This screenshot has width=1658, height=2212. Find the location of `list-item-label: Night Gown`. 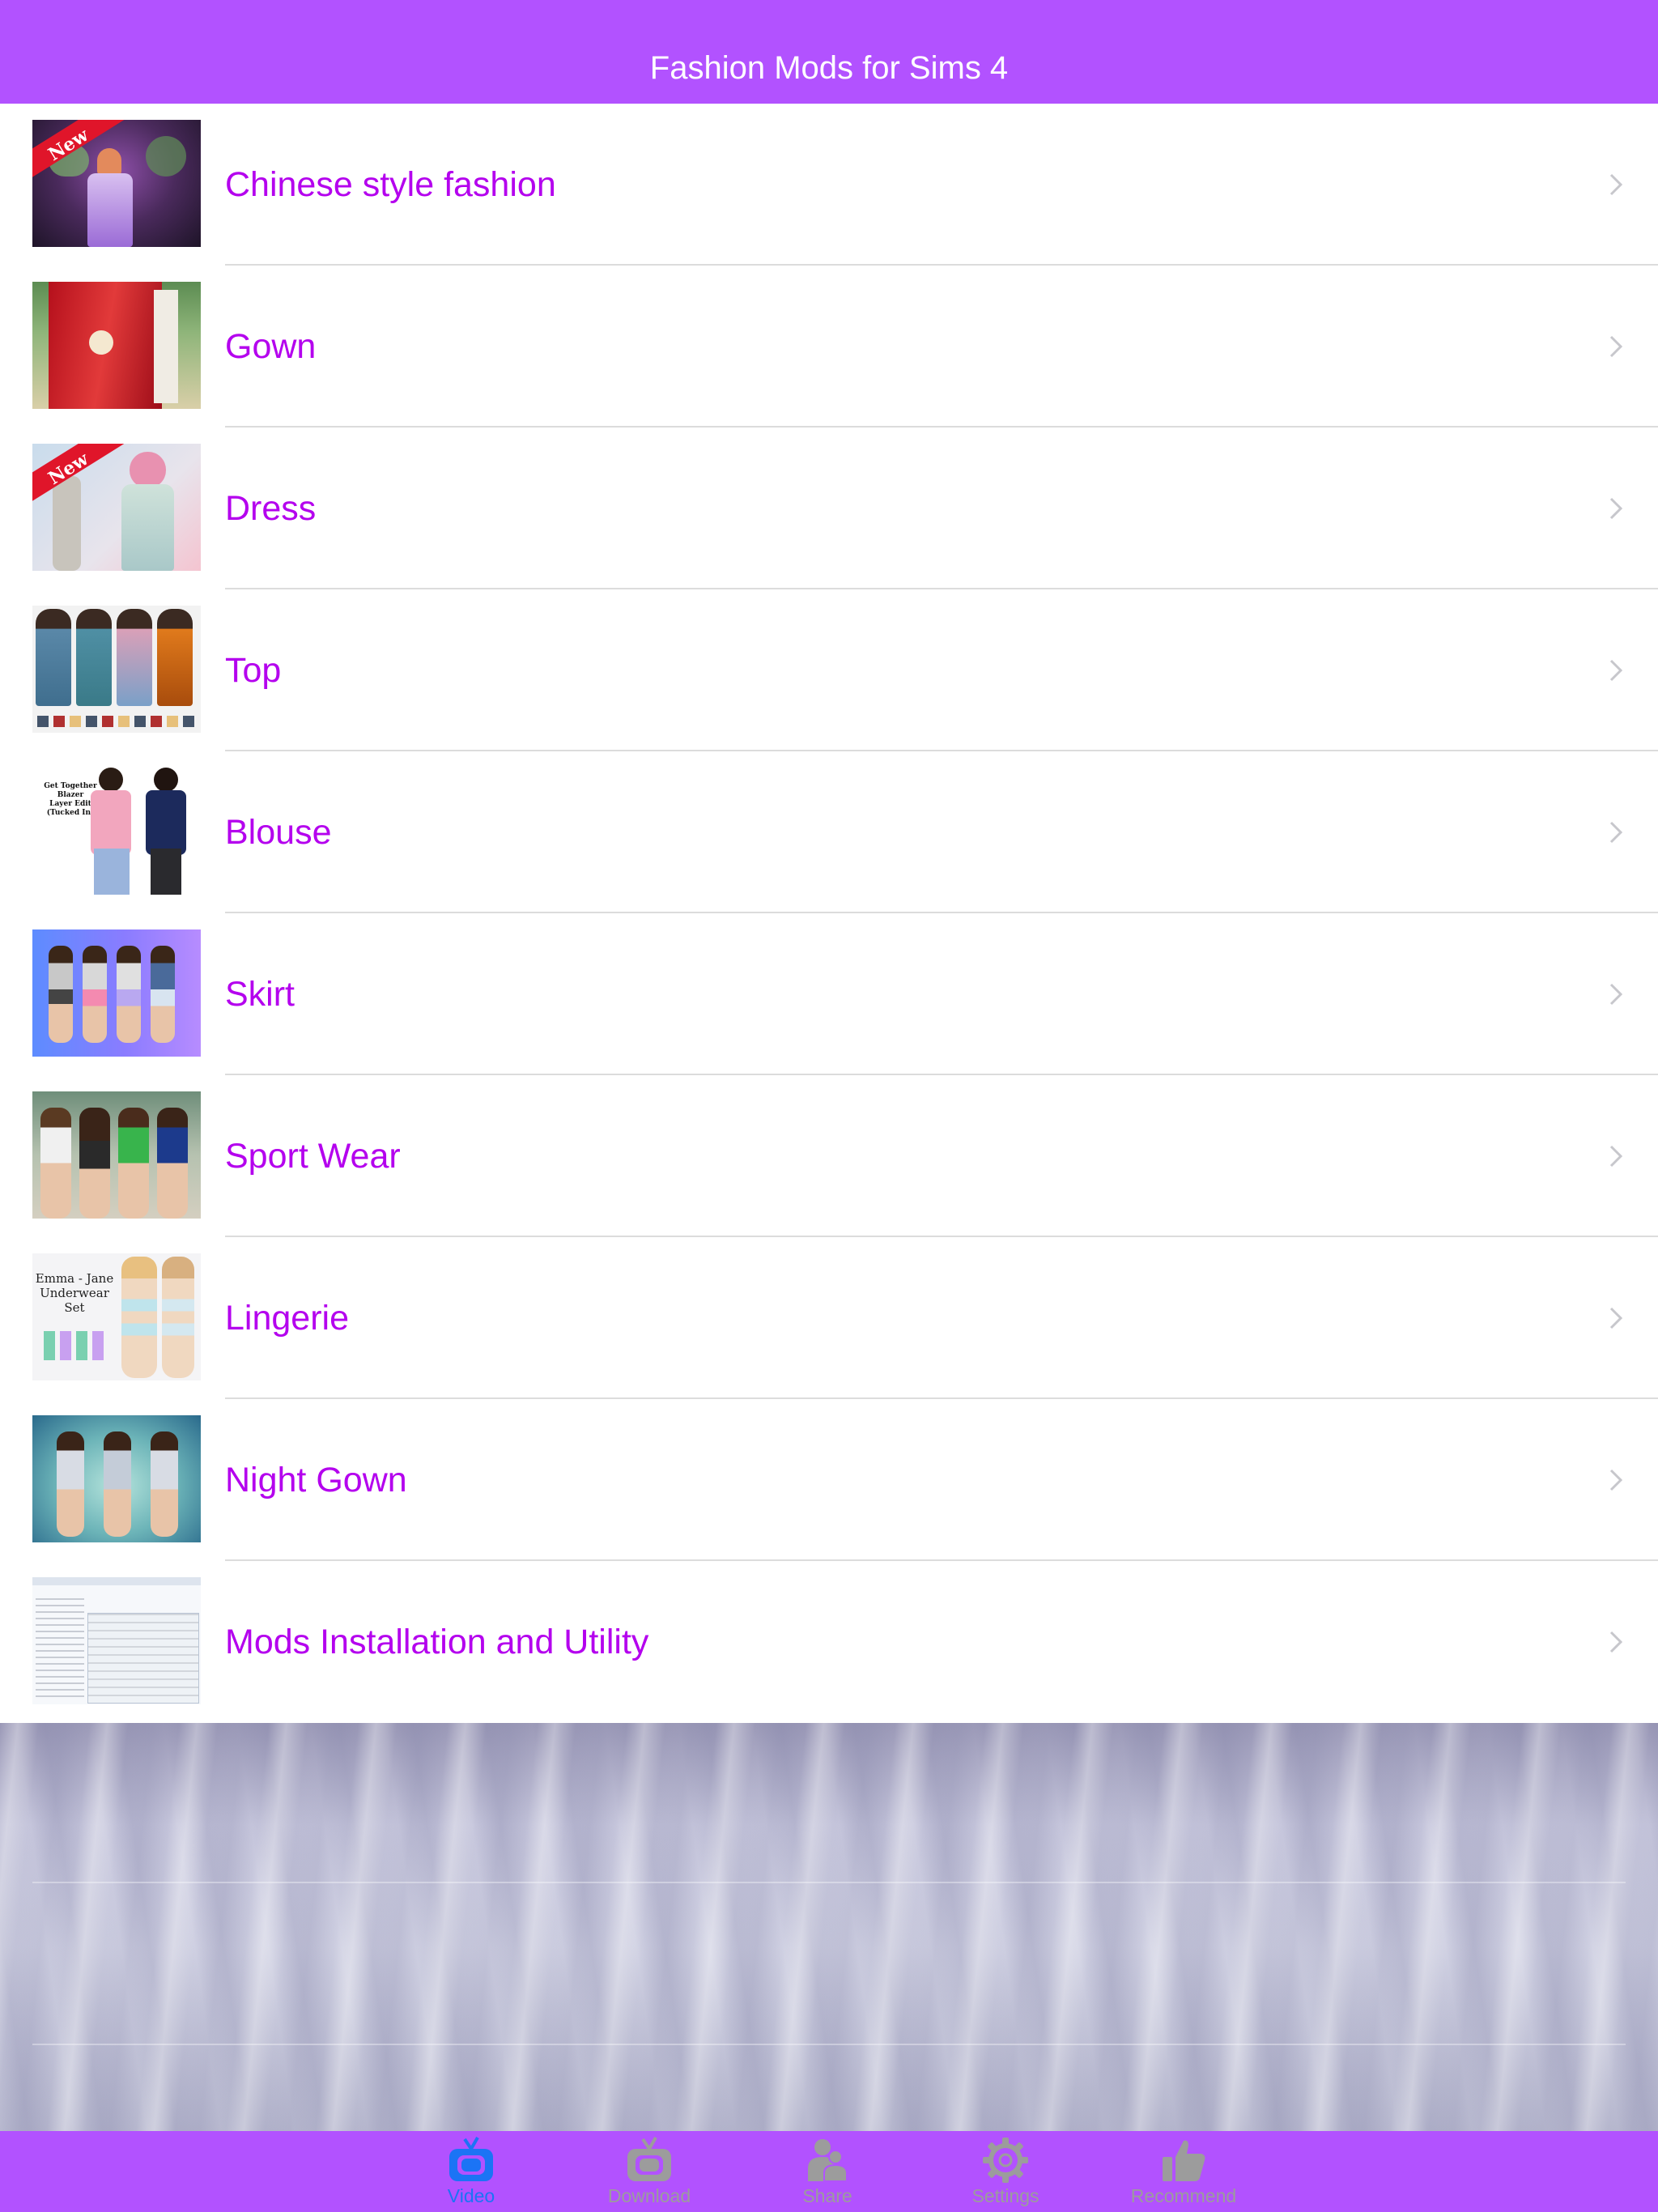

list-item-label: Night Gown is located at coordinates (316, 1480).